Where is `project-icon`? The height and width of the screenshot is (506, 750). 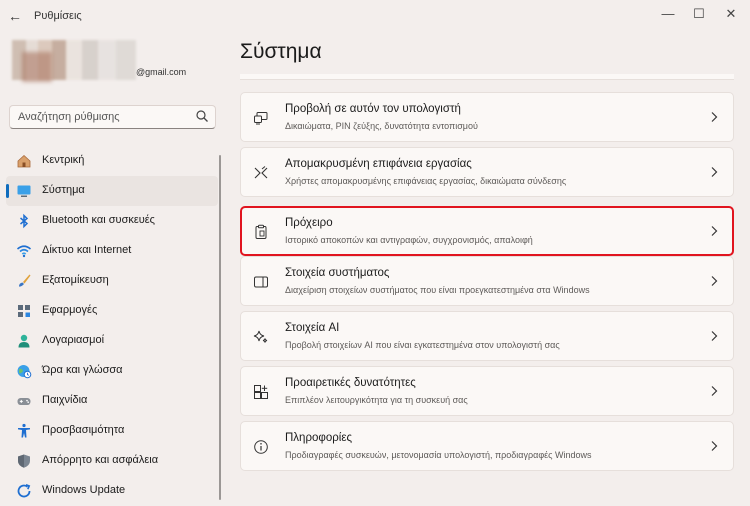
project-icon is located at coordinates (261, 118).